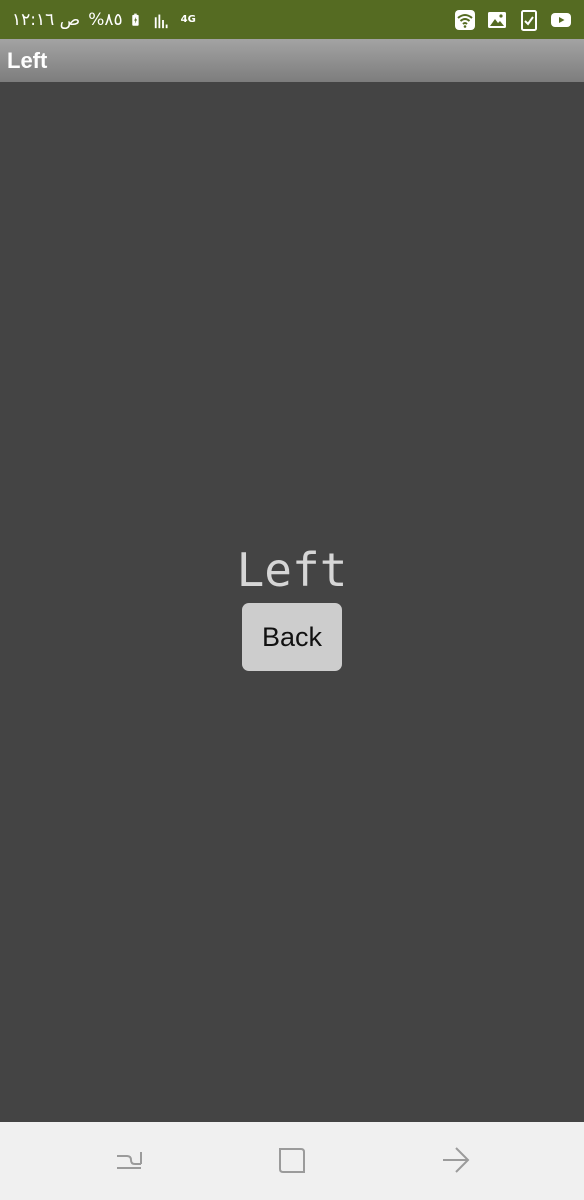 Image resolution: width=584 pixels, height=1200 pixels. Describe the element at coordinates (561, 19) in the screenshot. I see `youtube-icon` at that location.